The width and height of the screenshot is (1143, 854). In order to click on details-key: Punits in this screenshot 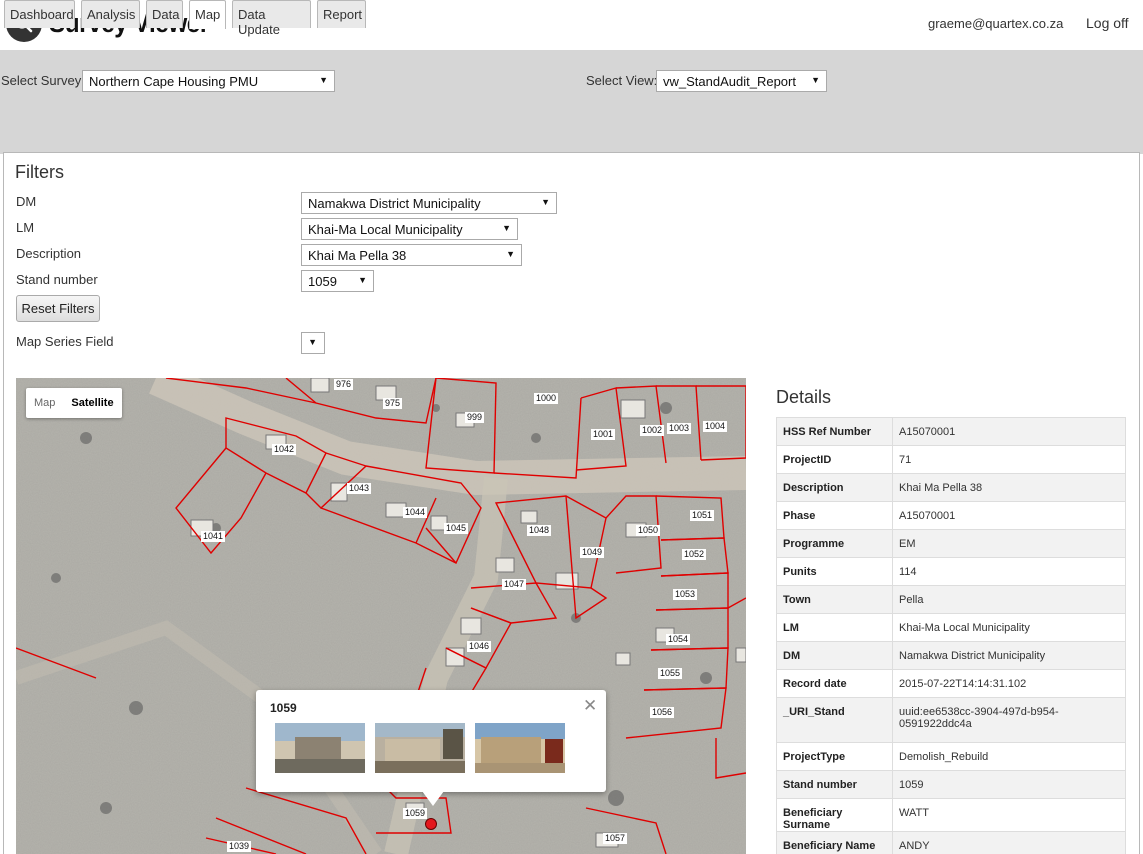, I will do `click(834, 571)`.